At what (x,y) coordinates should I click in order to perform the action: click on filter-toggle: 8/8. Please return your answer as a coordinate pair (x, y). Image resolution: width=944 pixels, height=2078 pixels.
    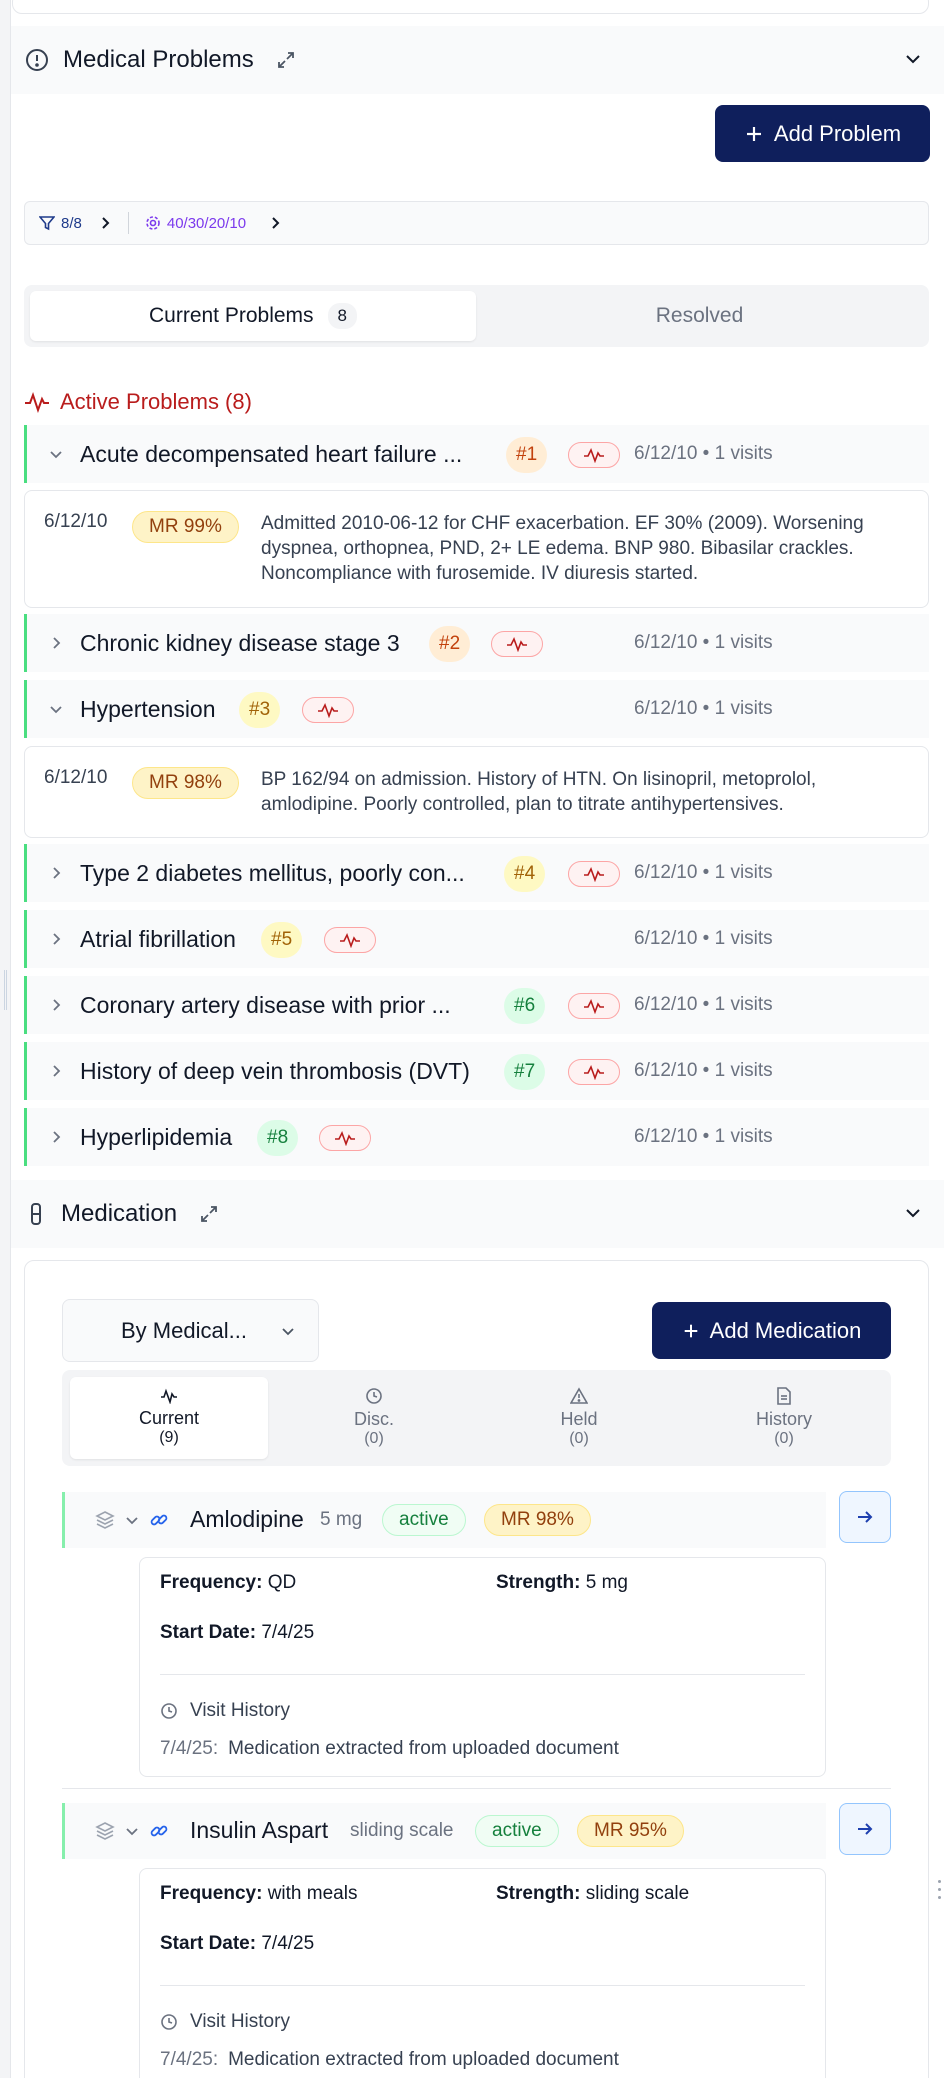
    Looking at the image, I should click on (60, 223).